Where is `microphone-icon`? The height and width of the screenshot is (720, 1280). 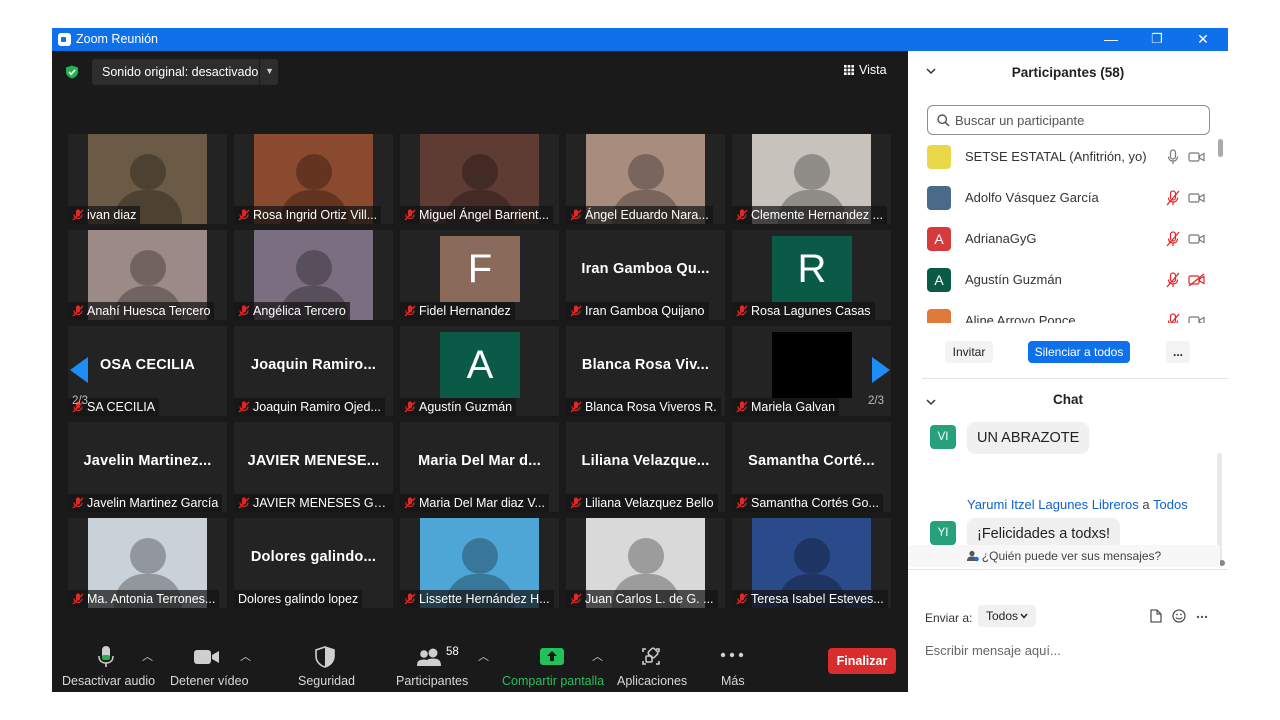 microphone-icon is located at coordinates (1173, 157).